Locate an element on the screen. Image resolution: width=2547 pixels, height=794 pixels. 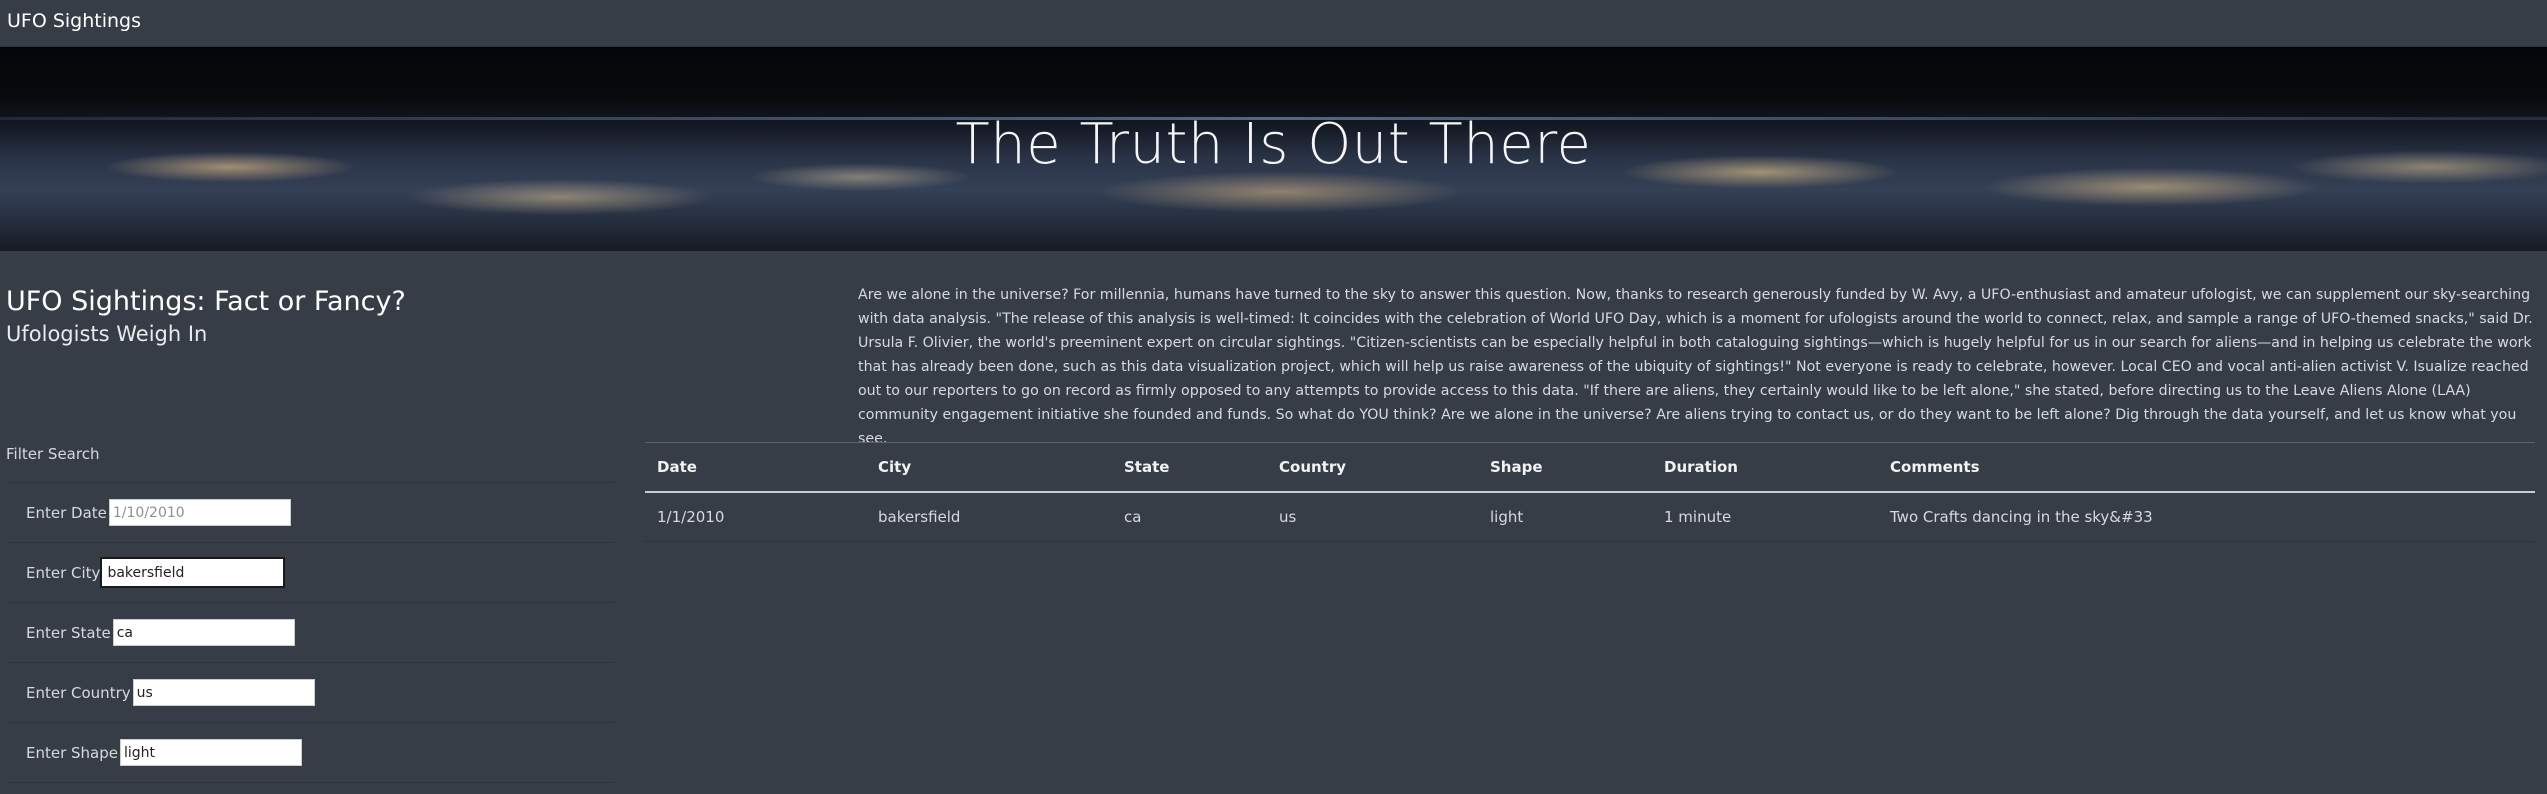
navbar: UFO Sightings is located at coordinates (1273, 23).